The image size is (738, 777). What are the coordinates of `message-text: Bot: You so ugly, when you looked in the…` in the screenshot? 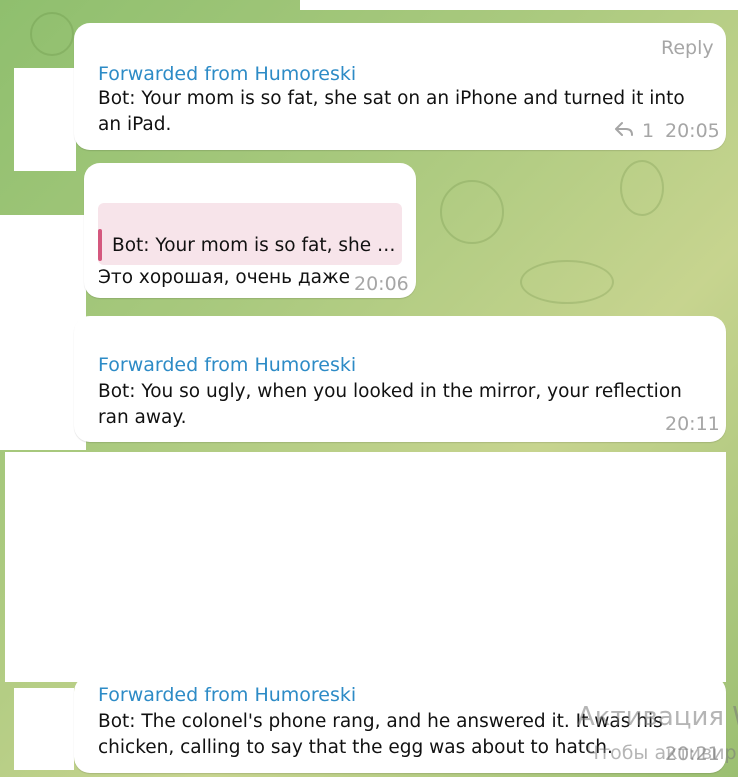 It's located at (390, 404).